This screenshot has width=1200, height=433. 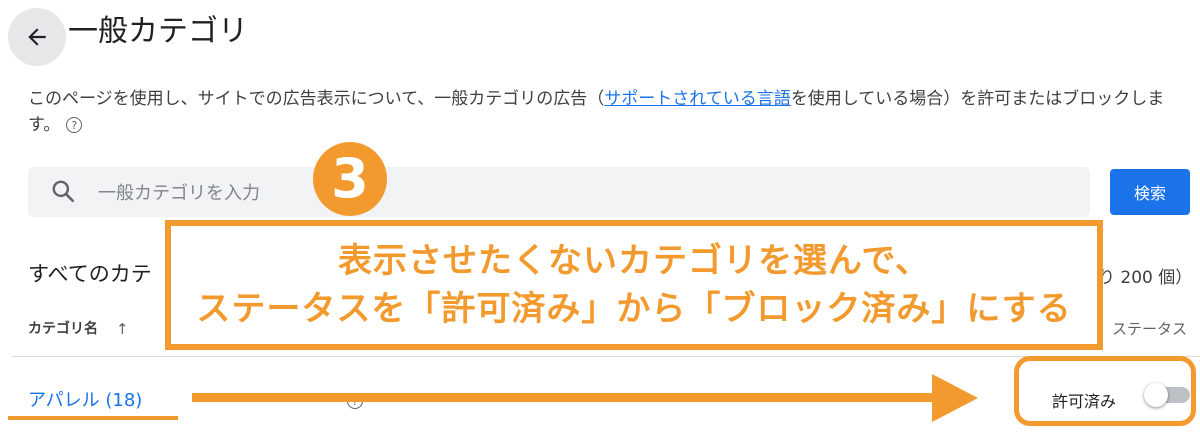 What do you see at coordinates (634, 261) in the screenshot?
I see `callout-line-1: 表示させたくないカテゴリを選んで、` at bounding box center [634, 261].